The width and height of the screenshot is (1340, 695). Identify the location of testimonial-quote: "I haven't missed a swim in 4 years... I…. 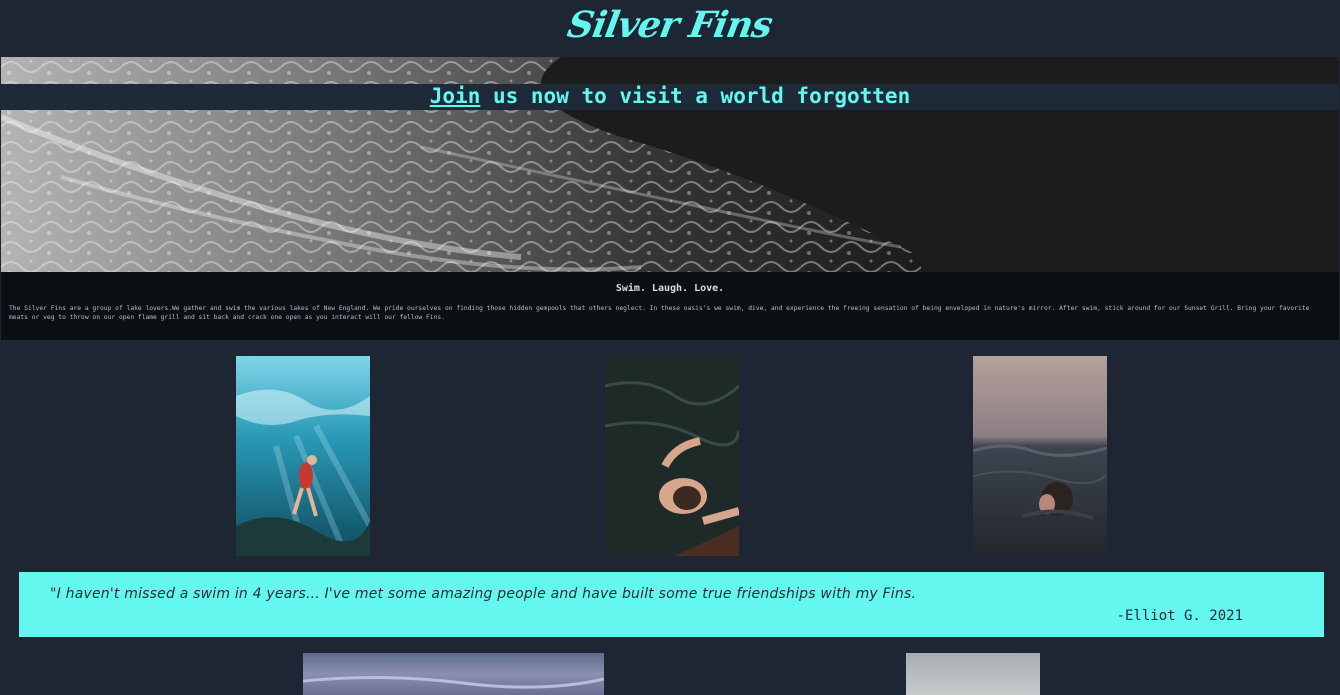
(483, 594).